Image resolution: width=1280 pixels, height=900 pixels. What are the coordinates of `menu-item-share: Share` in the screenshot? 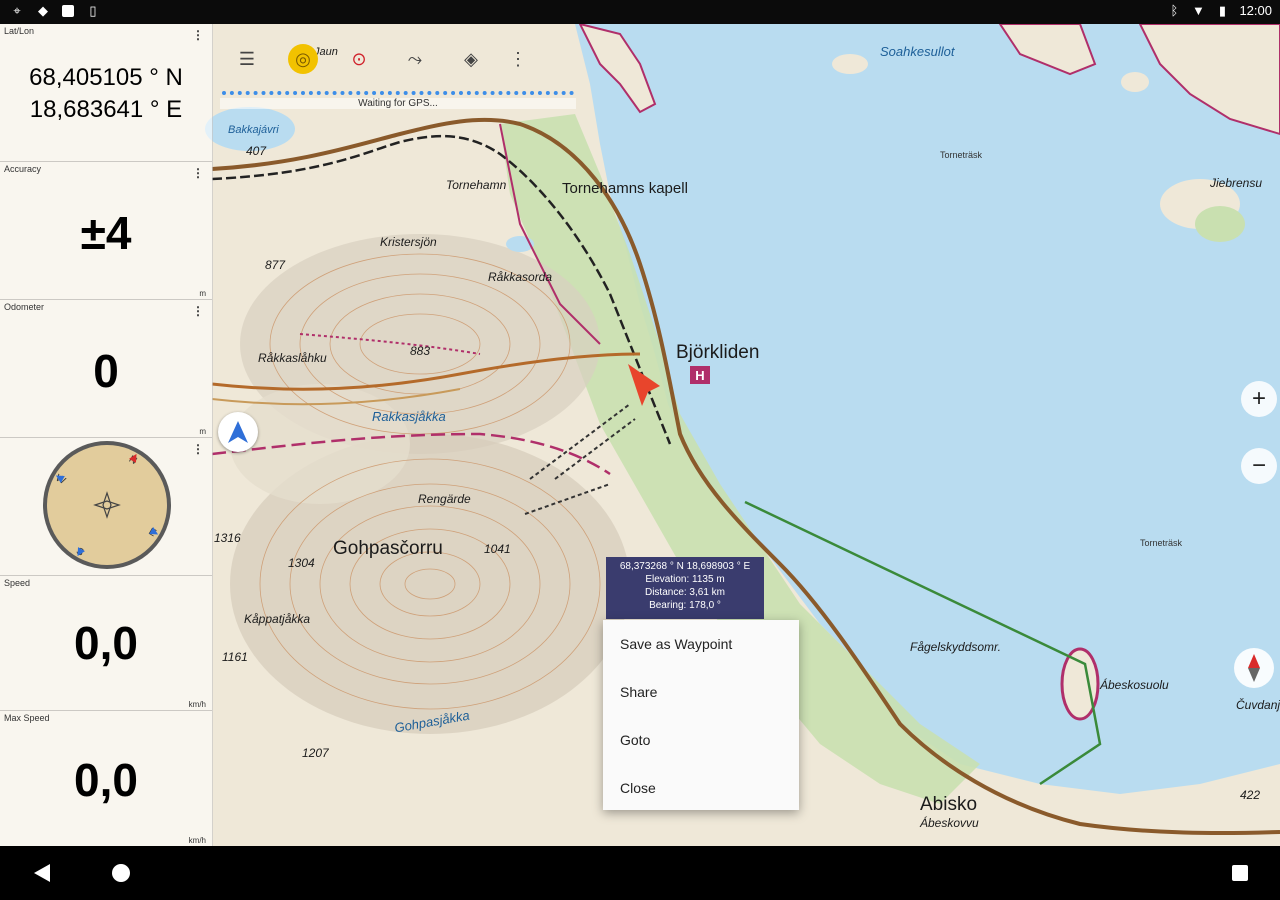 It's located at (638, 692).